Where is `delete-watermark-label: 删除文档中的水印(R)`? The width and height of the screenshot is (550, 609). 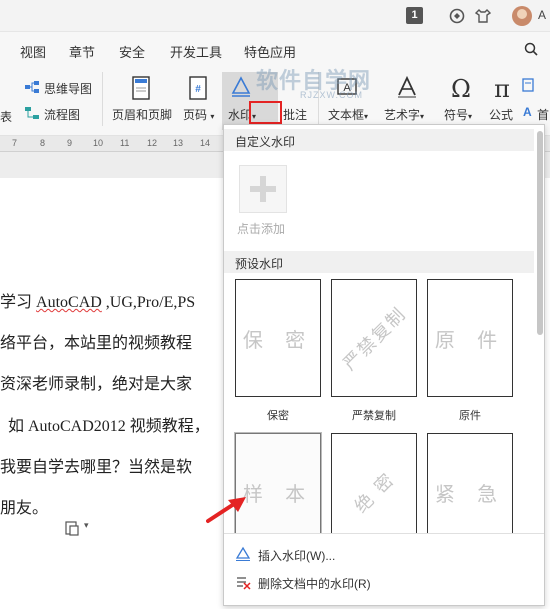 delete-watermark-label: 删除文档中的水印(R) is located at coordinates (314, 584).